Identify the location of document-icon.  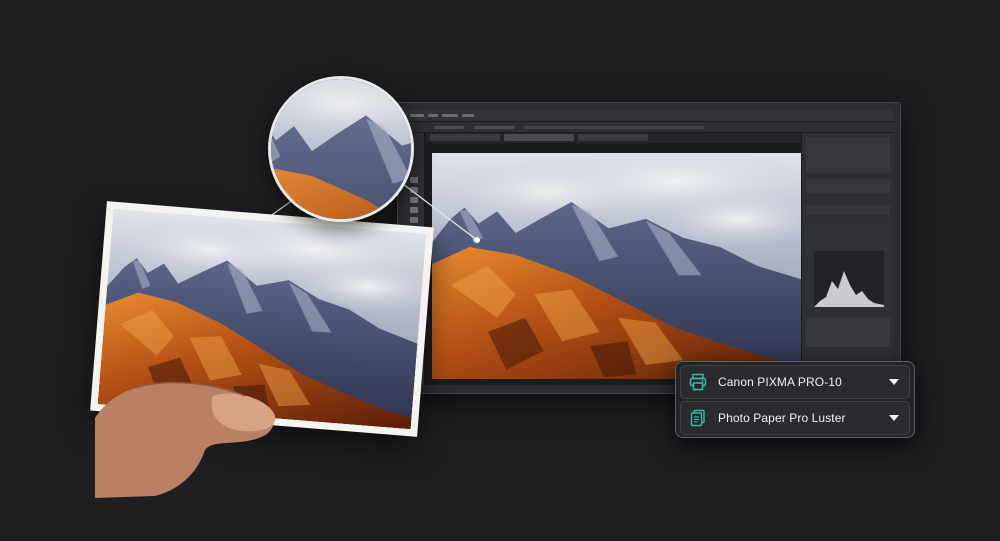
(698, 418).